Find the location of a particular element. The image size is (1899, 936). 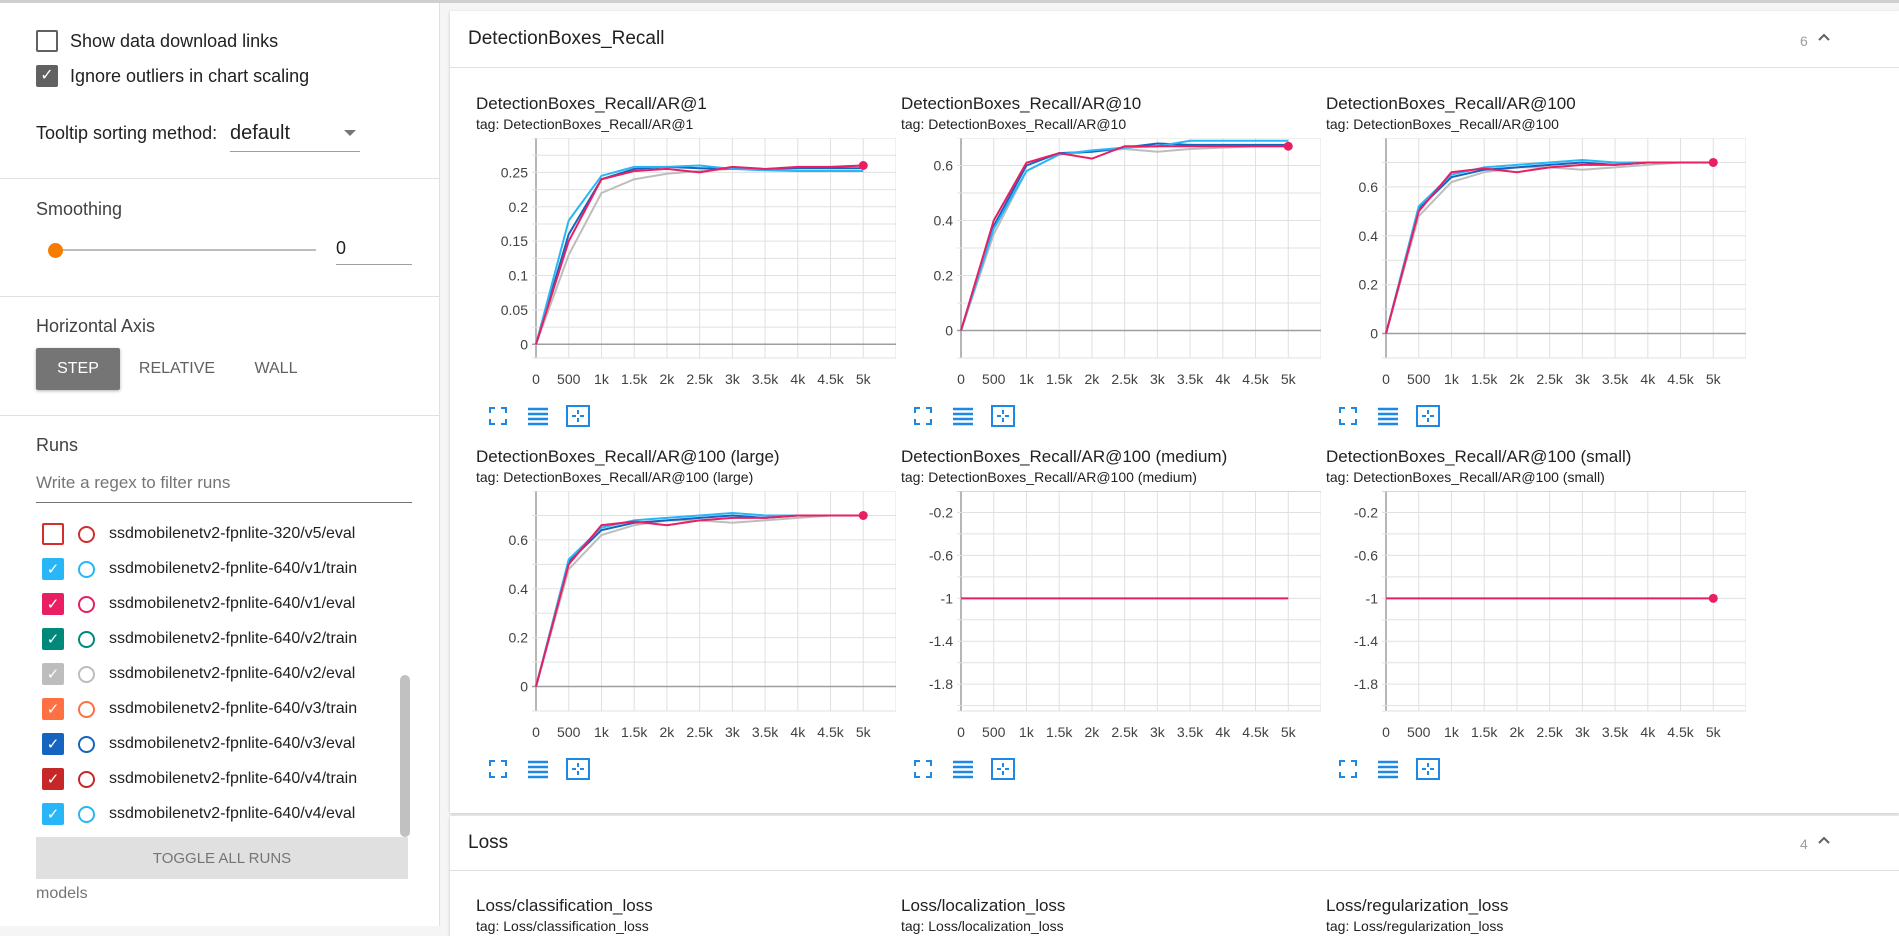

run-item: ssdmobilenetv2-fpnlite-320/v5/eval is located at coordinates (198, 534).